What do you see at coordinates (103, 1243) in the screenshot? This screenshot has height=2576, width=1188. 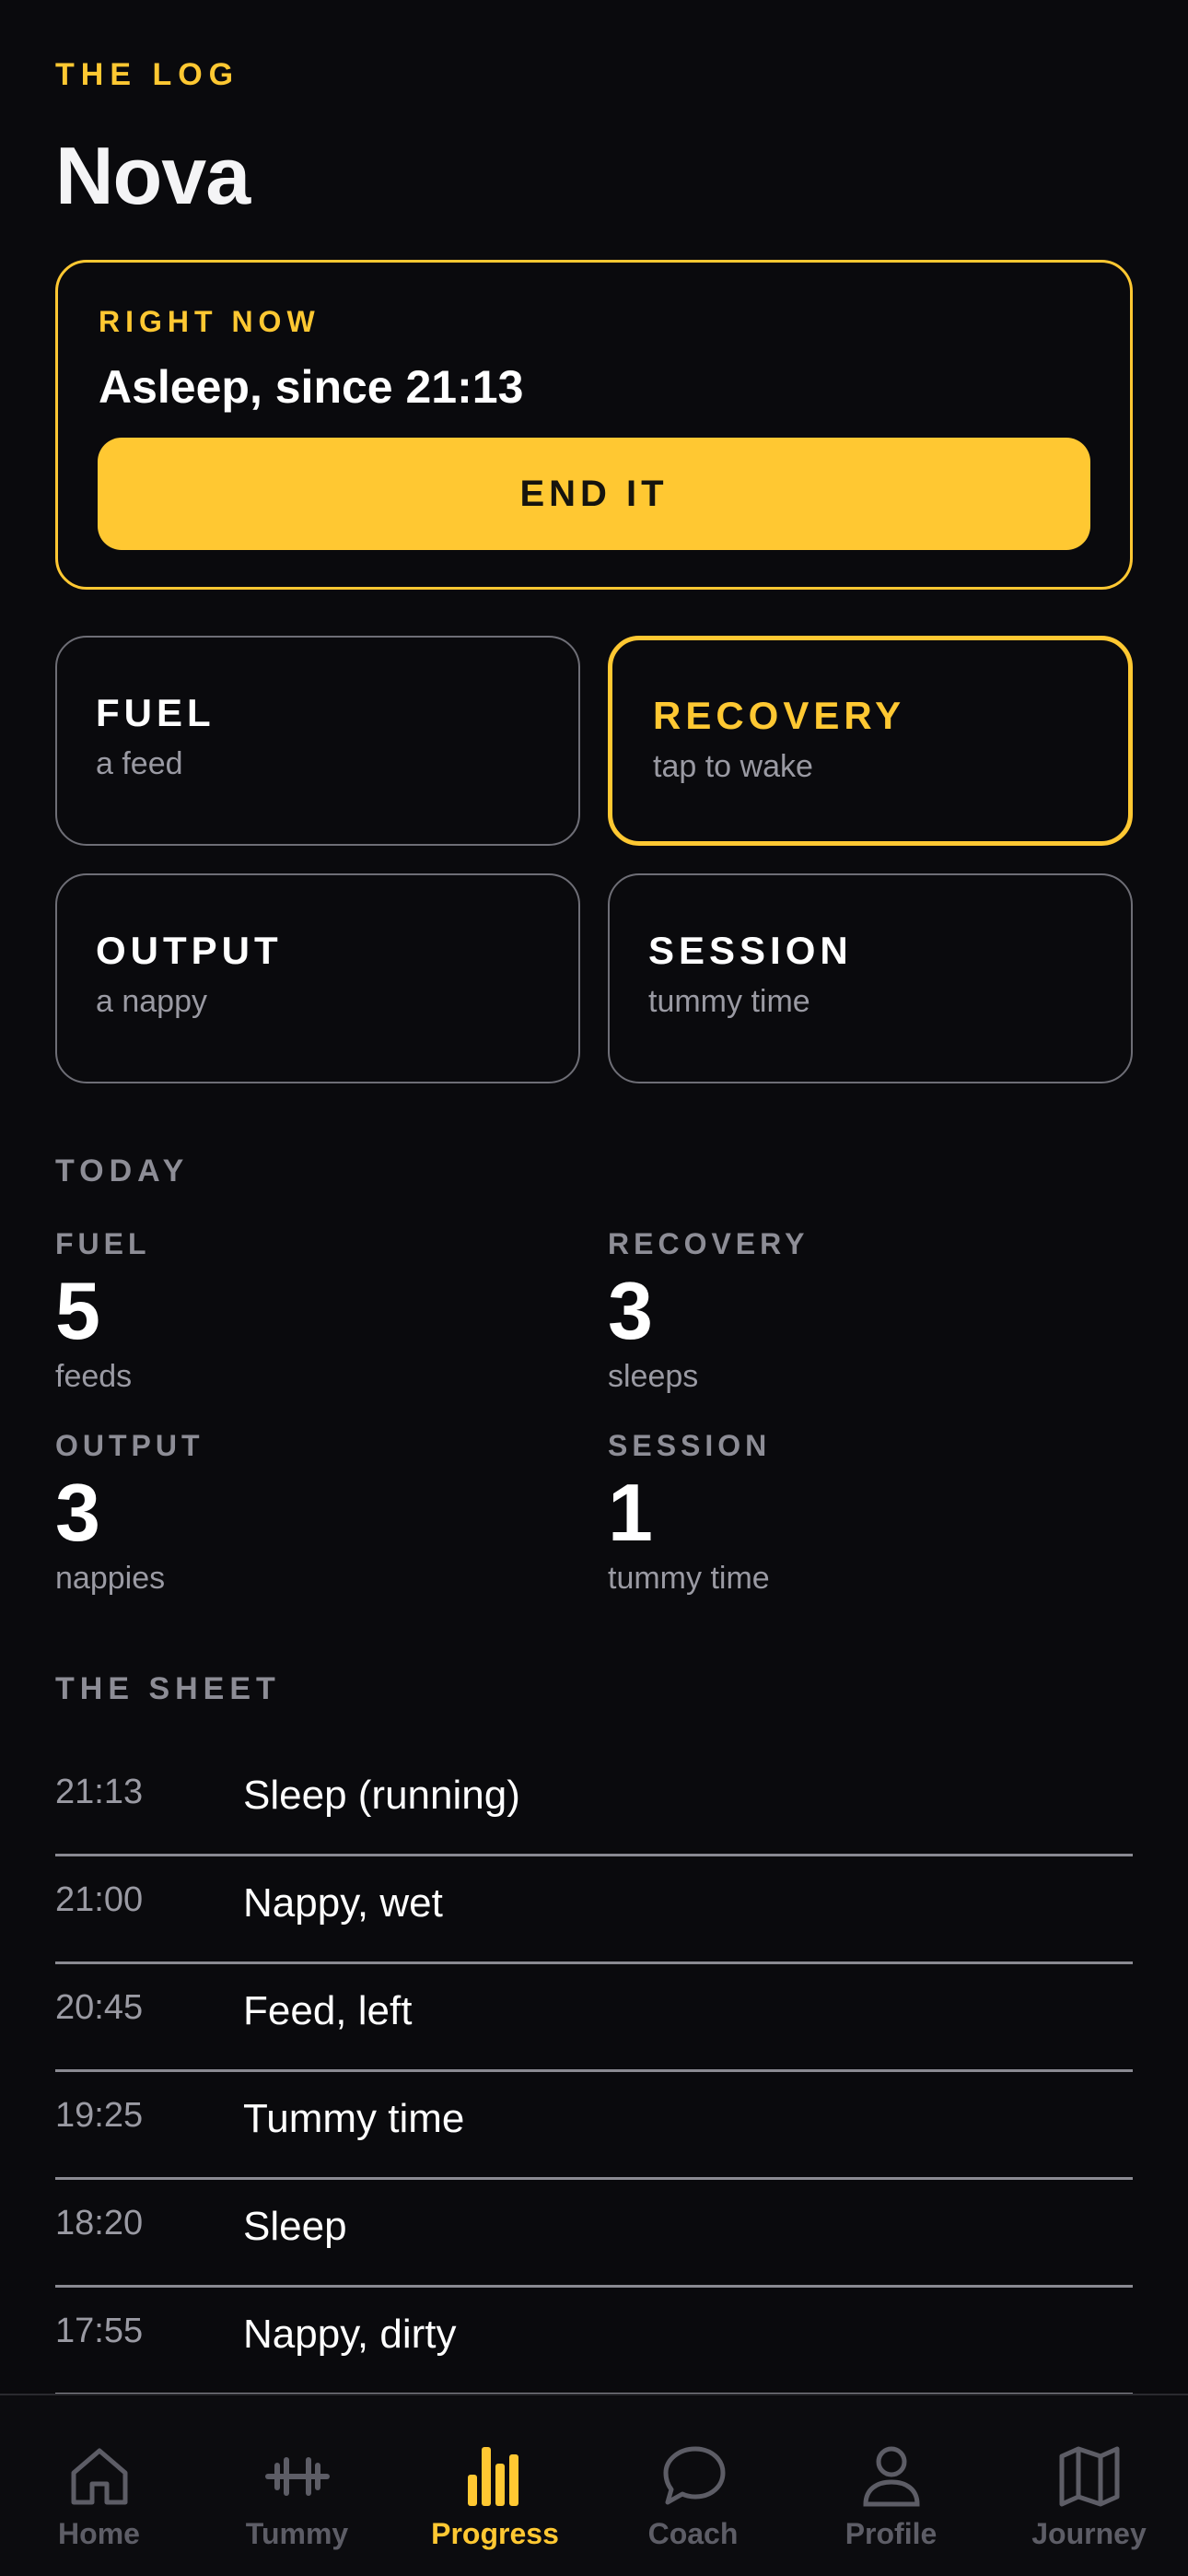 I see `stat-label: FUEL` at bounding box center [103, 1243].